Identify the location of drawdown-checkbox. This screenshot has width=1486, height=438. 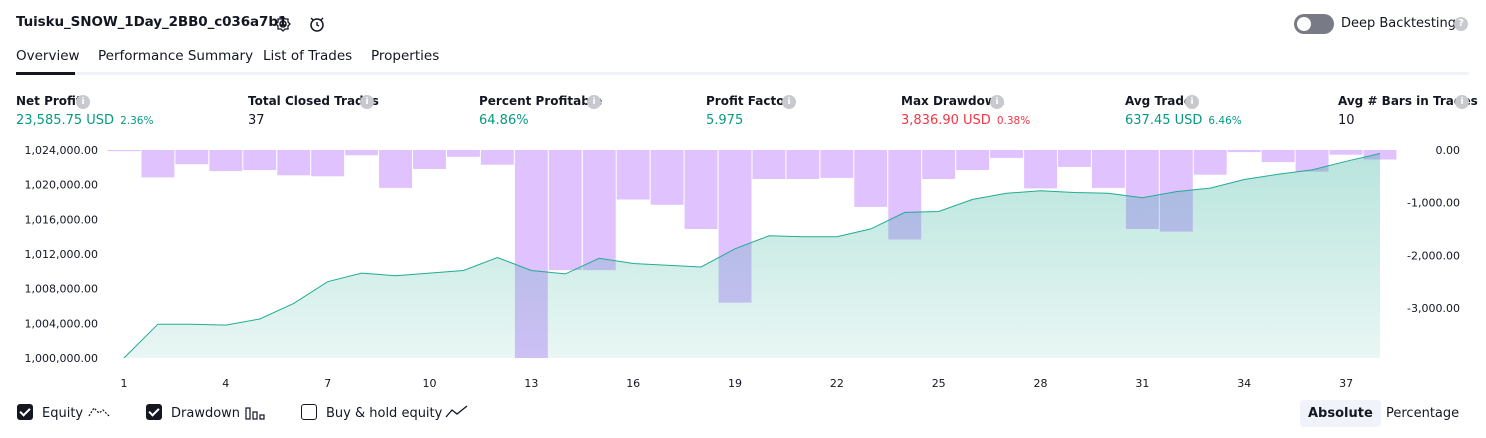
(154, 412).